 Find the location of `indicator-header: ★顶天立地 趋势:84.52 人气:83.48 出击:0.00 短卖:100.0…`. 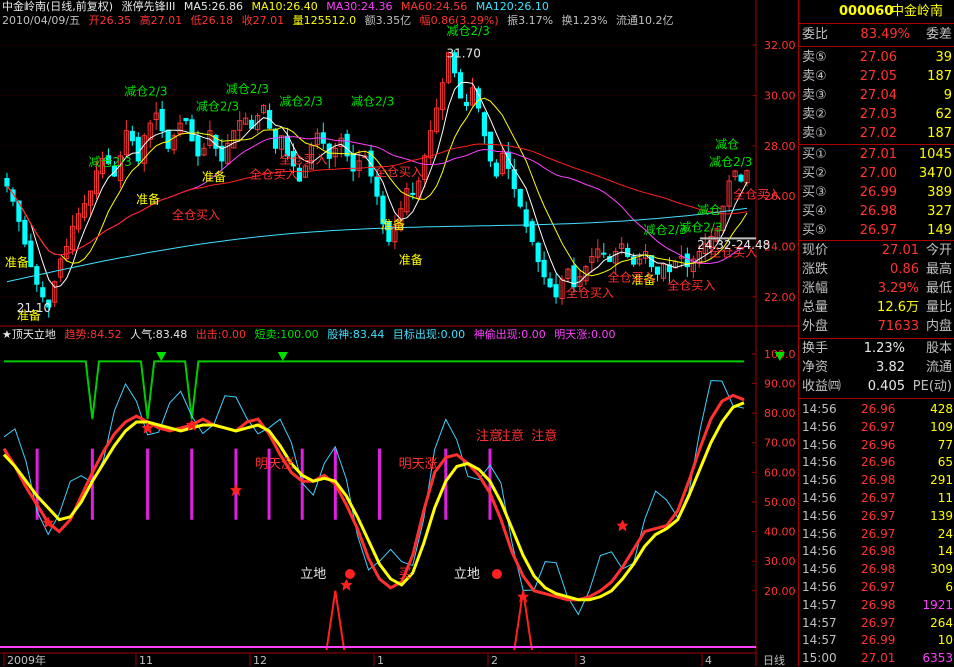

indicator-header: ★顶天立地 趋势:84.52 人气:83.48 出击:0.00 短卖:100.0… is located at coordinates (311, 335).